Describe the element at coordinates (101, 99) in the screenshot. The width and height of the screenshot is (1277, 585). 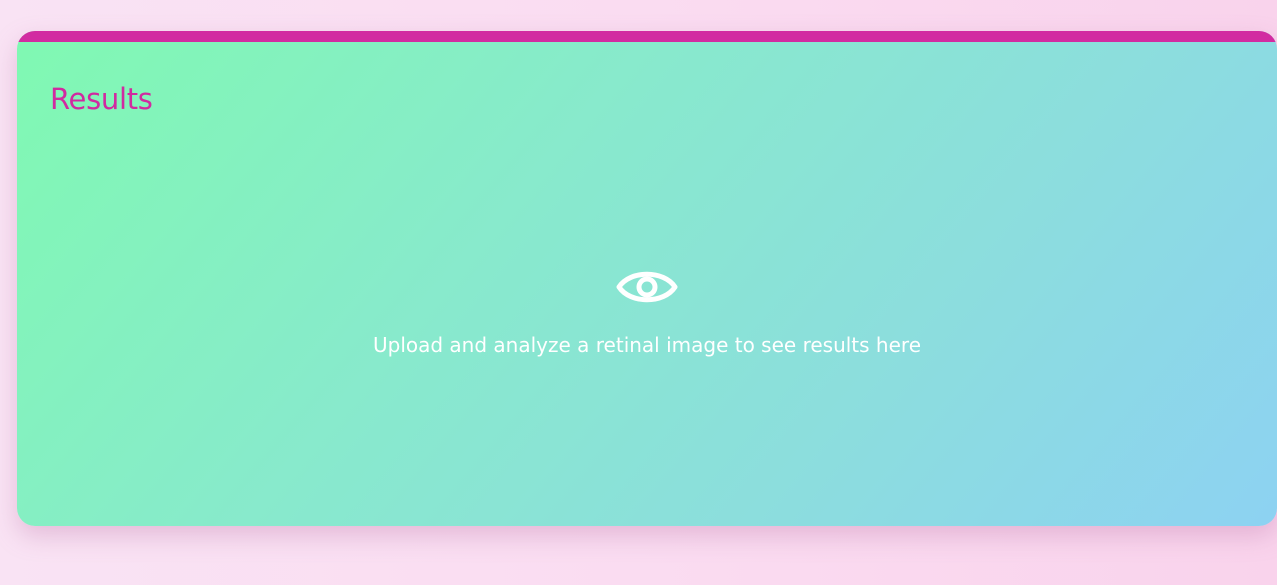
I see `results-title: Results` at that location.